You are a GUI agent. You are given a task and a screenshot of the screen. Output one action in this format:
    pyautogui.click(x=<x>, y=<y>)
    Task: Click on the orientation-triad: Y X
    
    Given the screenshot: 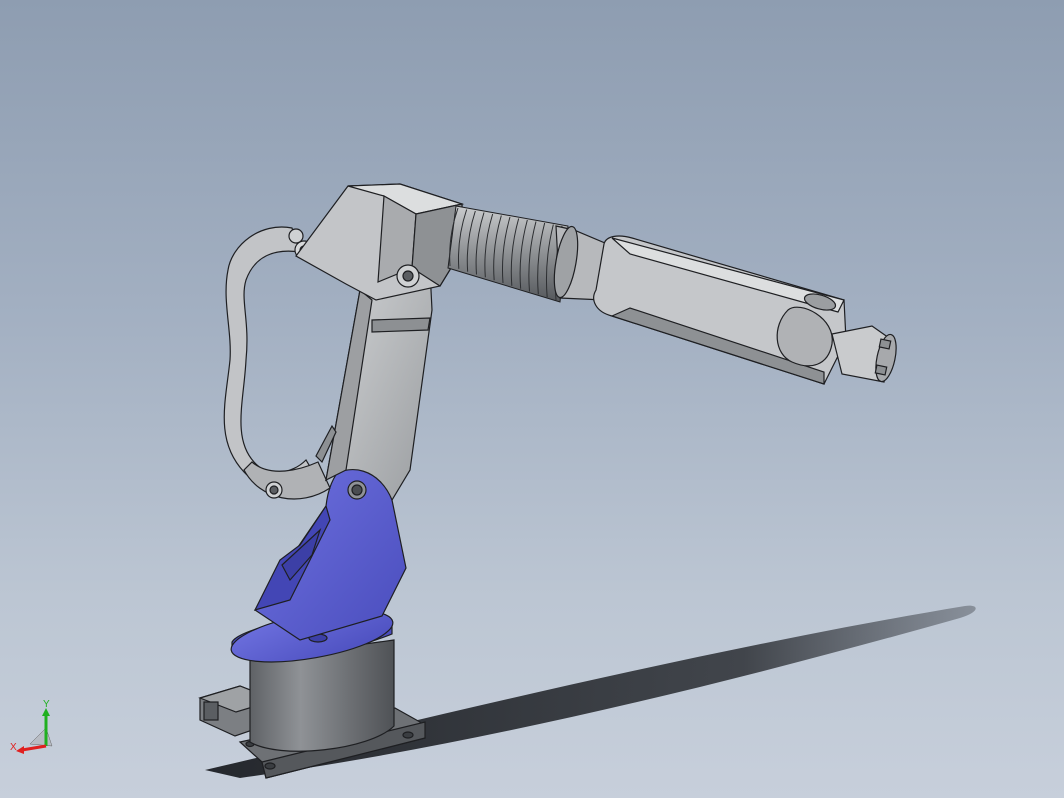 What is the action you would take?
    pyautogui.click(x=31, y=726)
    